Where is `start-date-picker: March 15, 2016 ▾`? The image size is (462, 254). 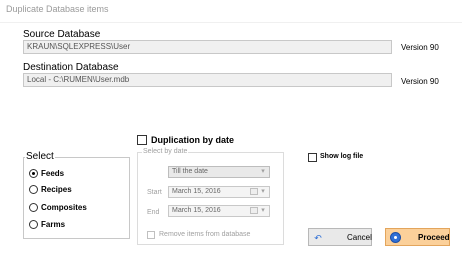
start-date-picker: March 15, 2016 ▾ is located at coordinates (219, 192).